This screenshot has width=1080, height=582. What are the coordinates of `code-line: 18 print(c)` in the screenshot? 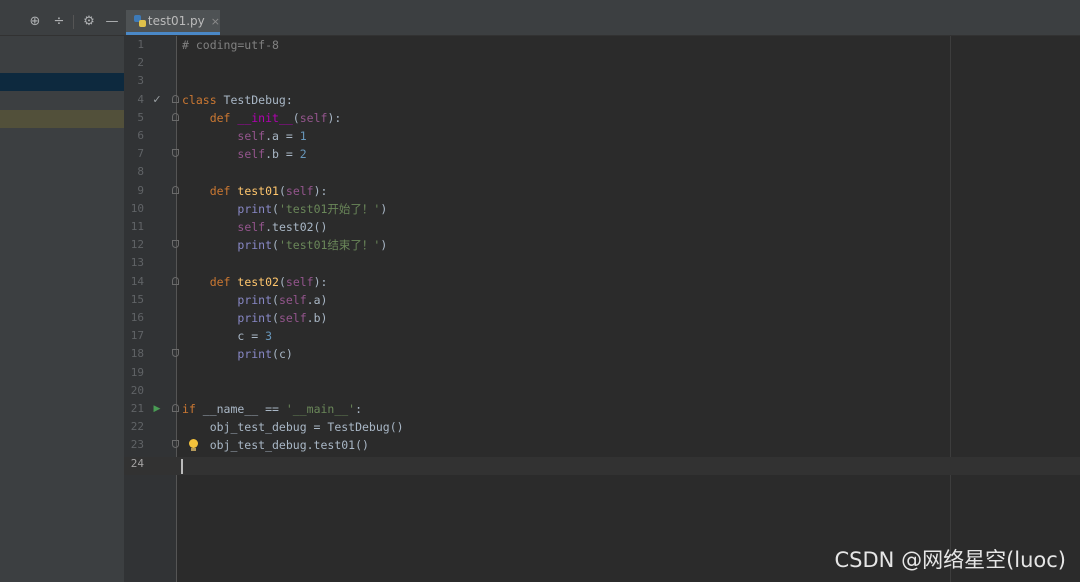 It's located at (602, 354).